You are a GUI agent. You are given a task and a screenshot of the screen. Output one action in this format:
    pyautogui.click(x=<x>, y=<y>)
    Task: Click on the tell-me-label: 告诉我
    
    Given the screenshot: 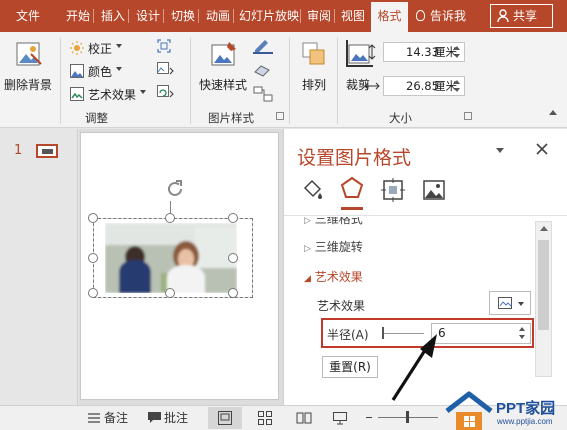 What is the action you would take?
    pyautogui.click(x=448, y=16)
    